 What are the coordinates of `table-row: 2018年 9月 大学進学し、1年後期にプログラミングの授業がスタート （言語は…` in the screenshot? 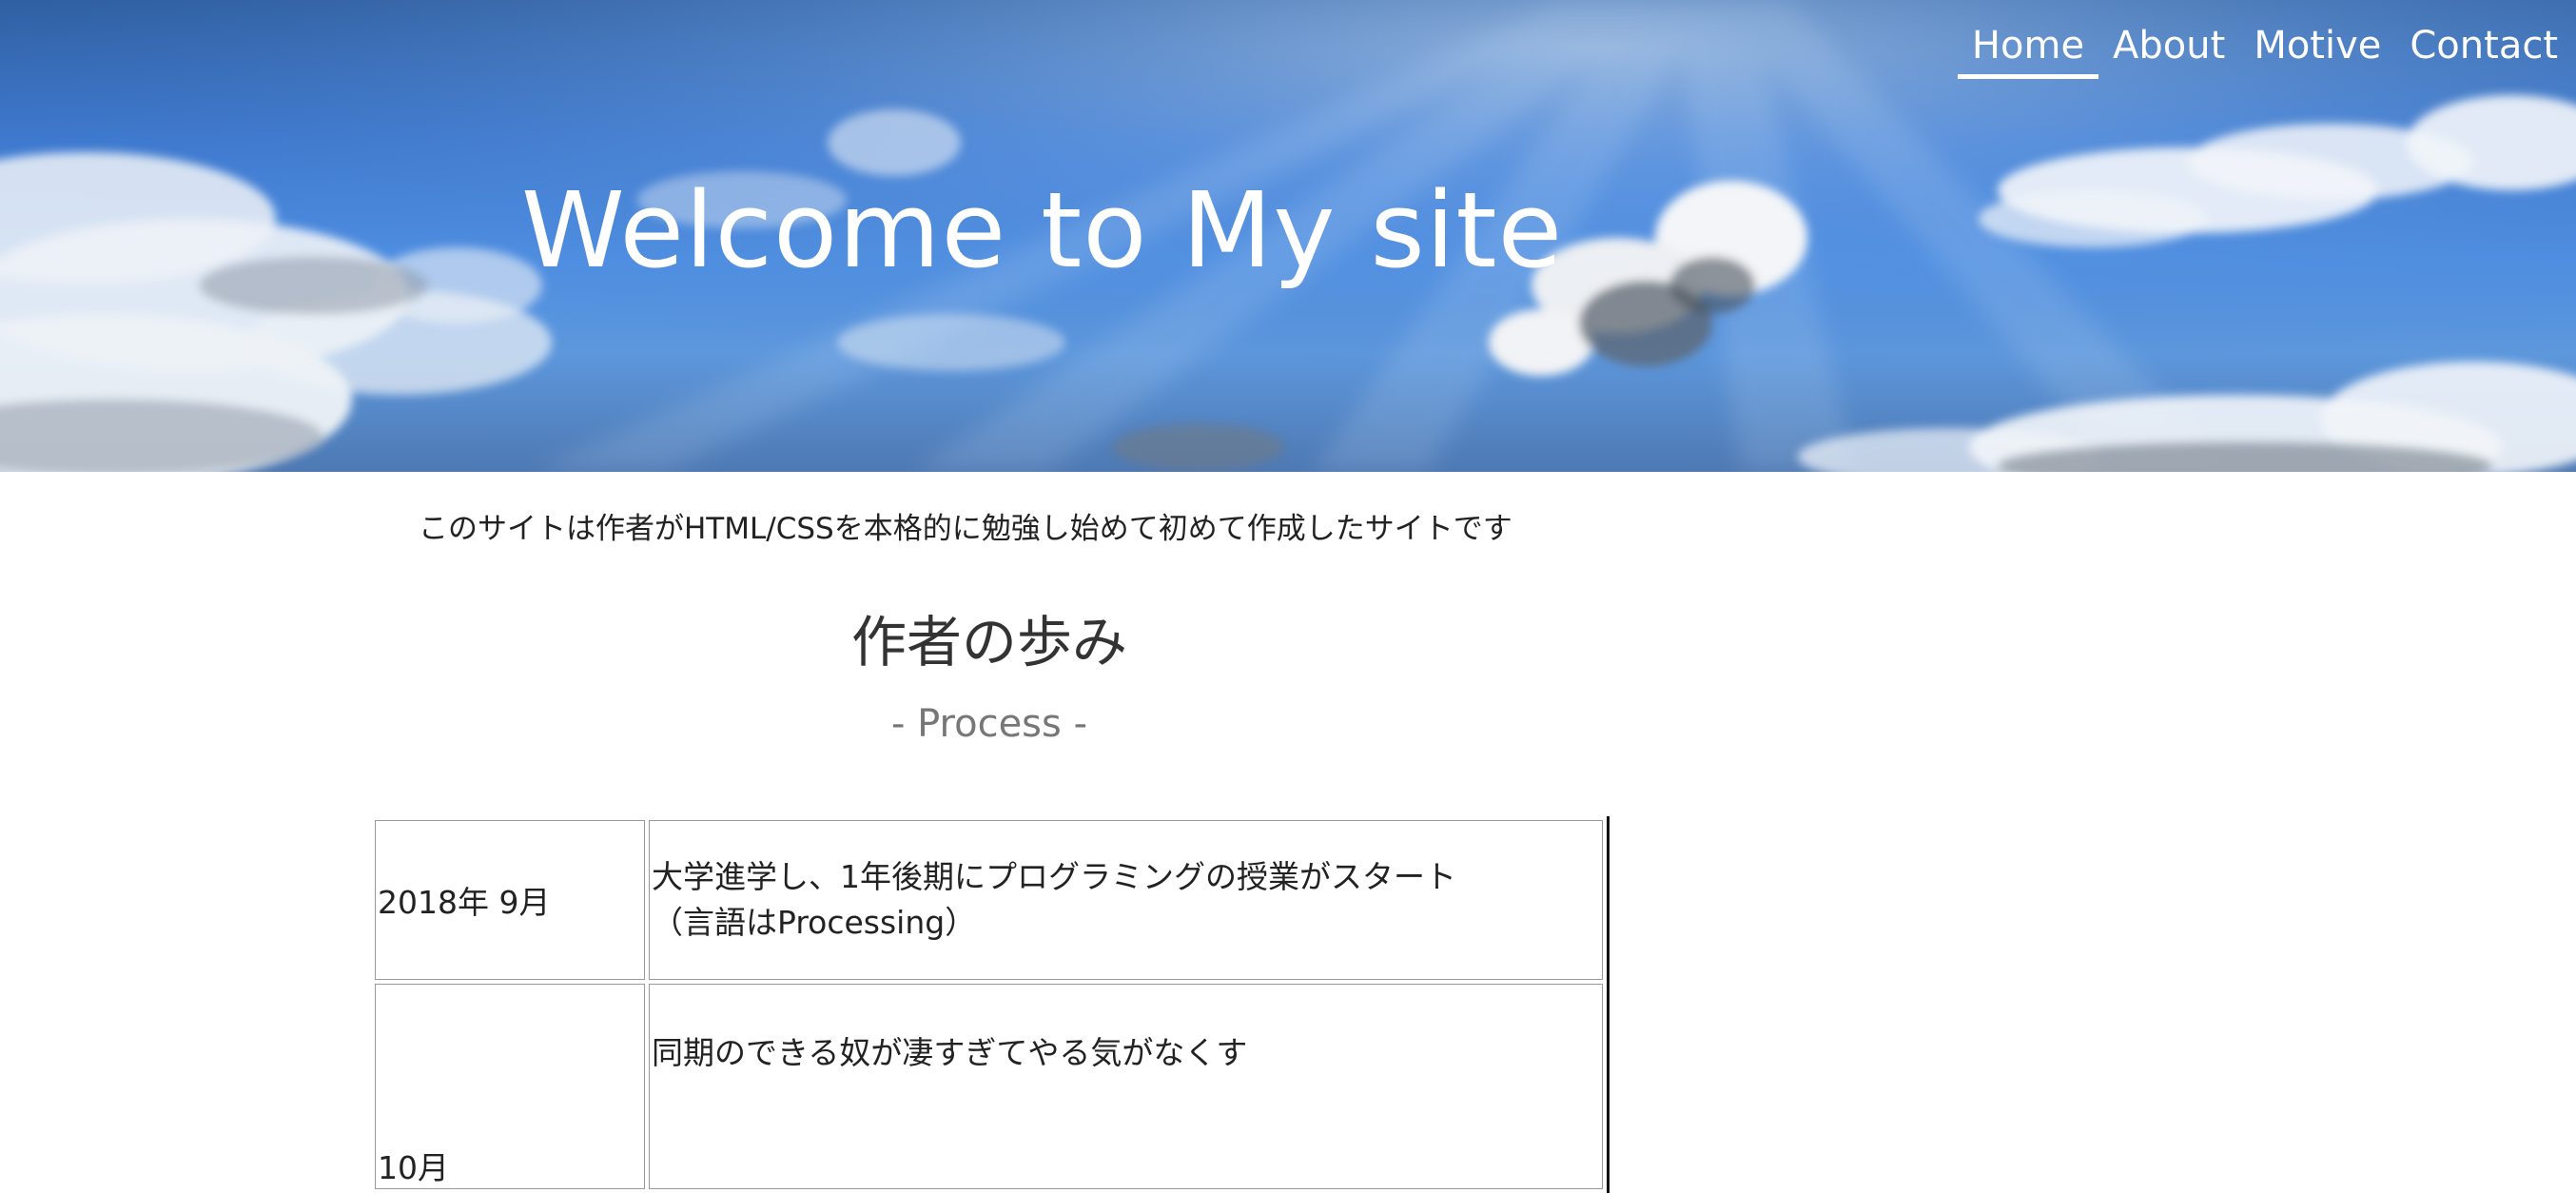 It's located at (989, 900).